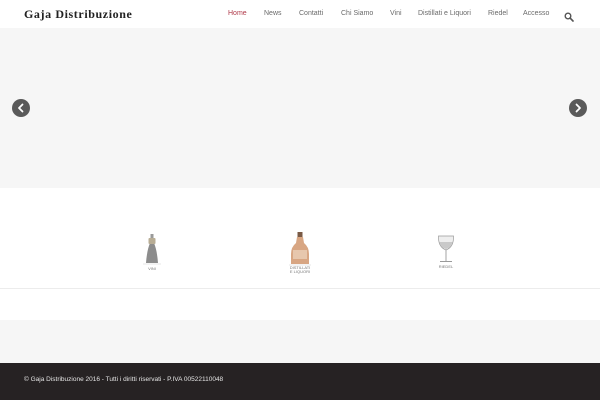 Image resolution: width=600 pixels, height=400 pixels. Describe the element at coordinates (300, 341) in the screenshot. I see `content-band` at that location.